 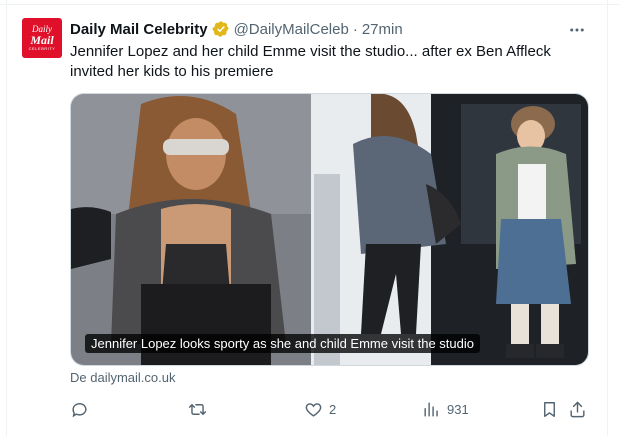 I want to click on retweet-button, so click(x=200, y=409).